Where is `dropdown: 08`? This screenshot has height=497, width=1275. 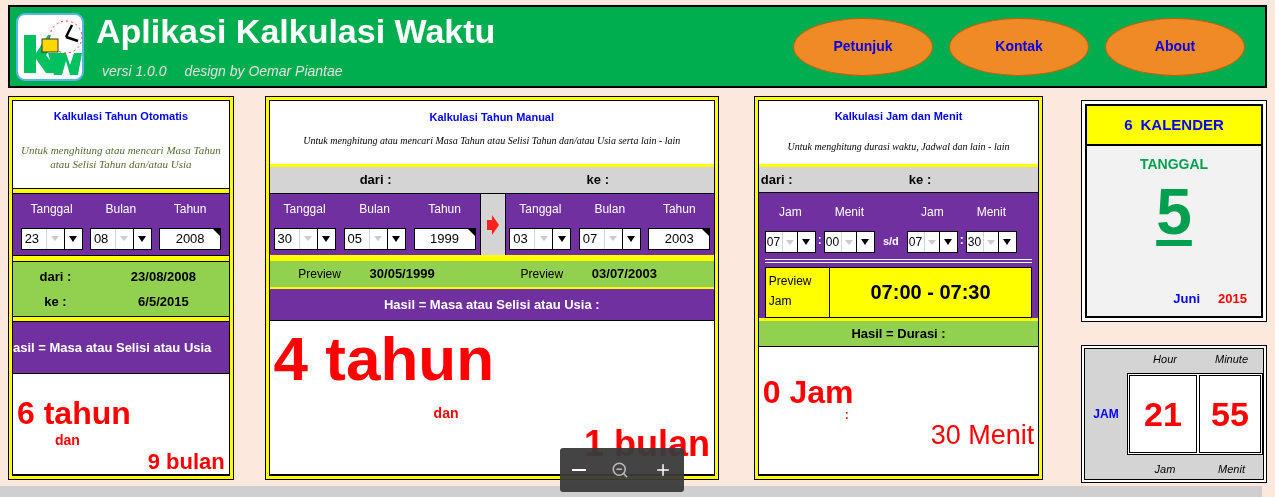 dropdown: 08 is located at coordinates (120, 238).